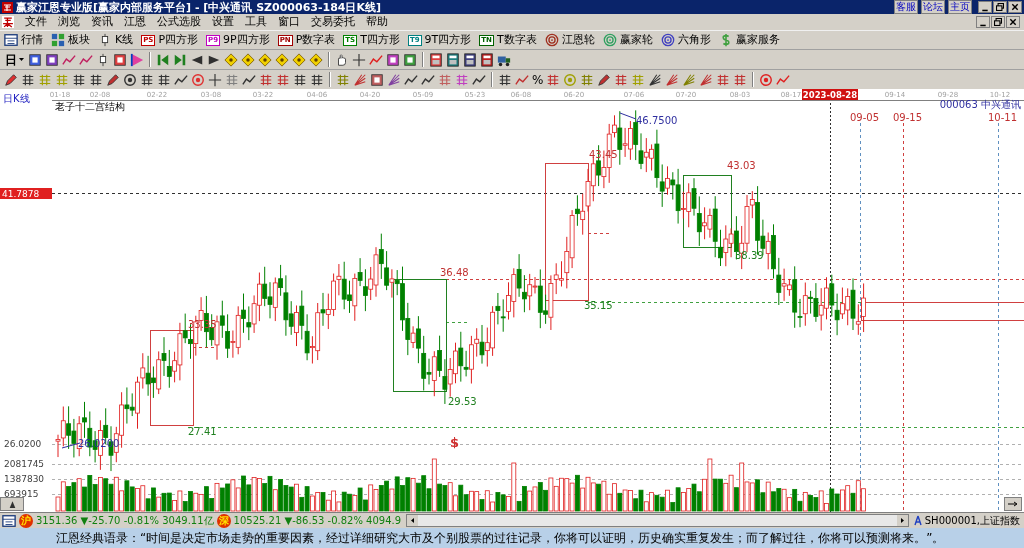  I want to click on menu-item: 工具, so click(256, 22).